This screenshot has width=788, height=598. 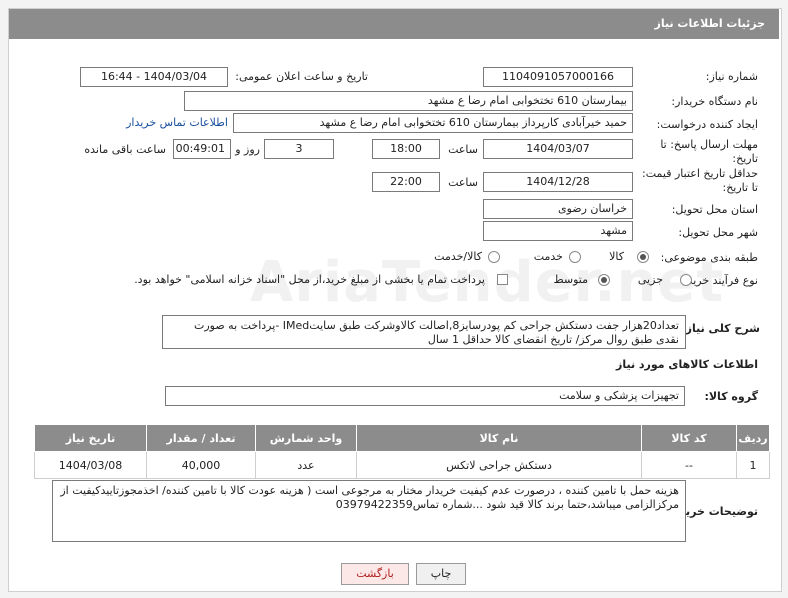 I want to click on cell-item-name: دستکش جراحی لاتکس, so click(x=499, y=465).